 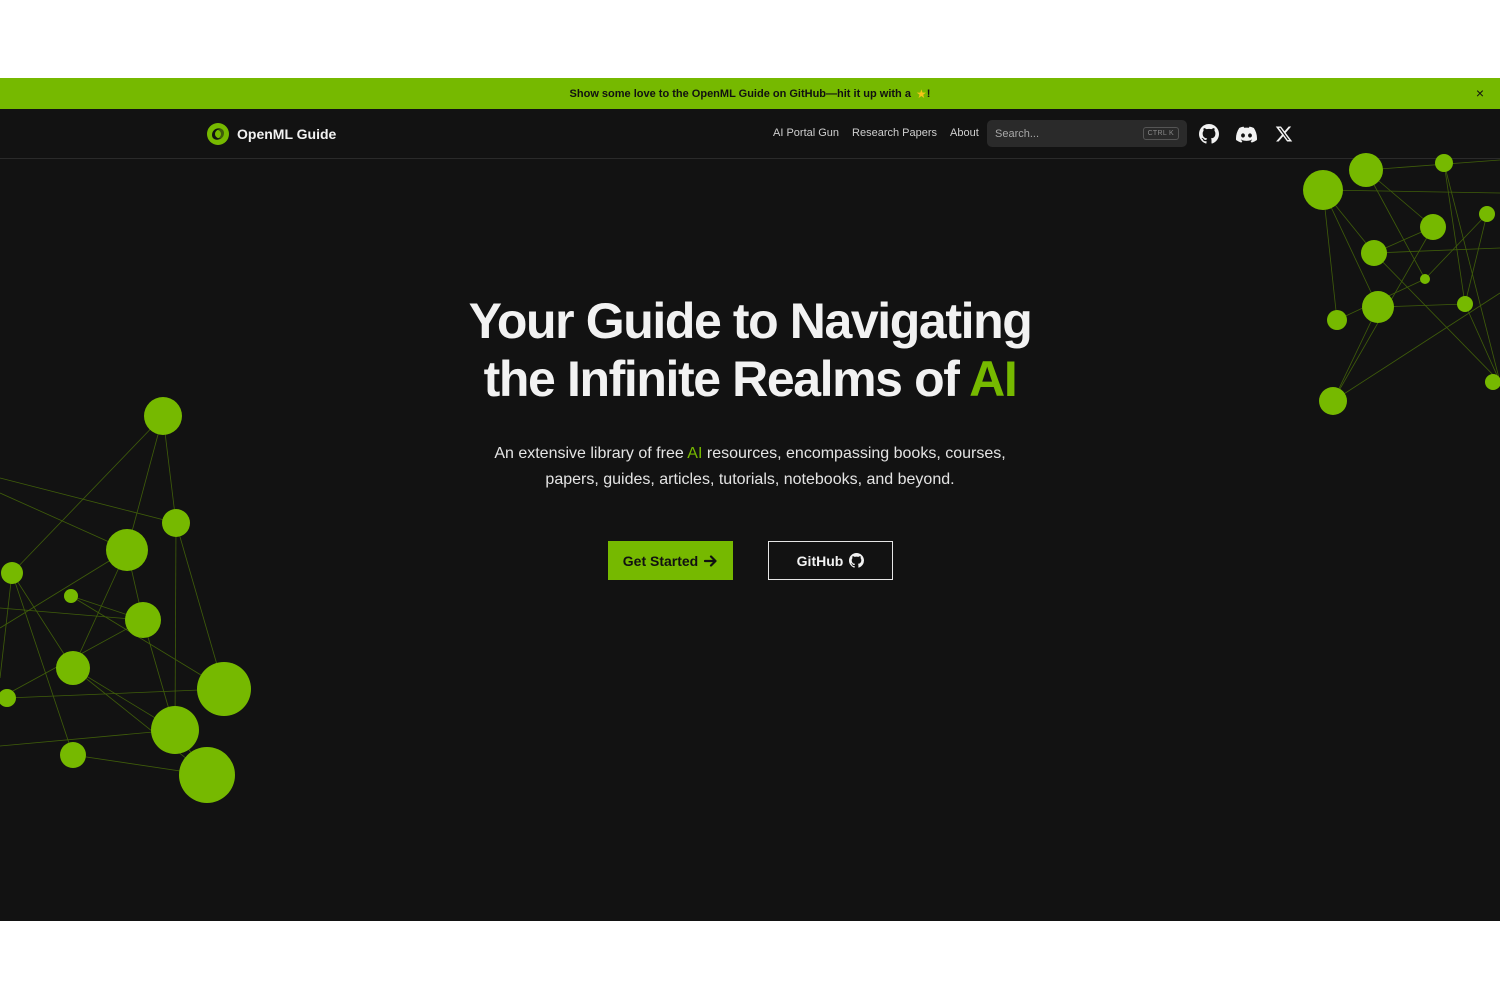 I want to click on search-shortcut-badge: CTRL K, so click(x=1160, y=133).